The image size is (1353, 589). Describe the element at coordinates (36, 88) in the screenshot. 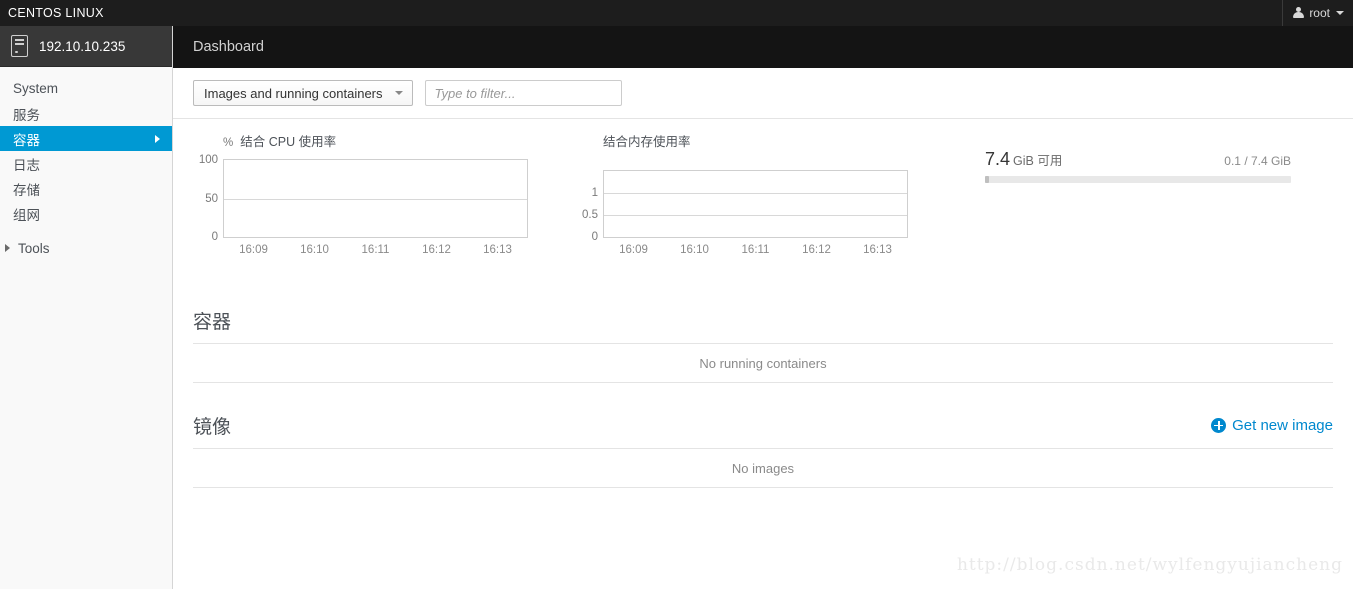

I see `sidebar-item-label: System` at that location.